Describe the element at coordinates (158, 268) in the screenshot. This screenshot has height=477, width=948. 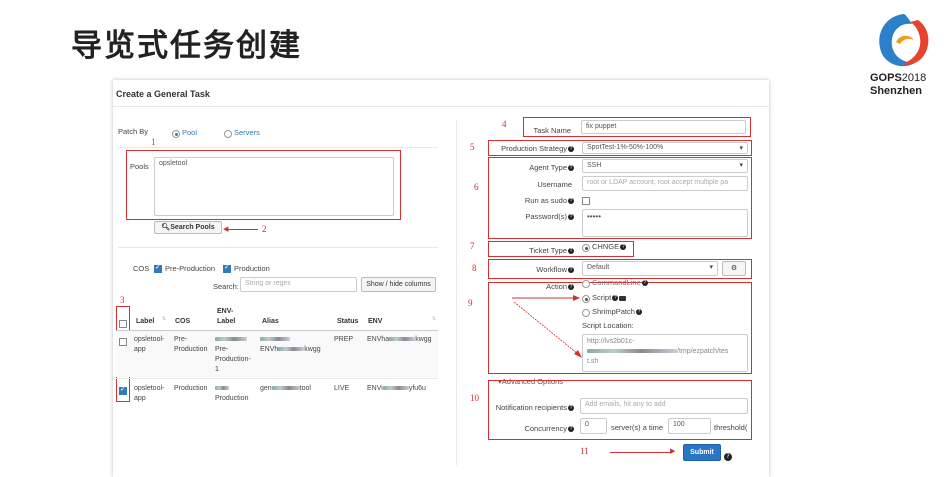
I see `filter-preproduction-checkbox` at that location.